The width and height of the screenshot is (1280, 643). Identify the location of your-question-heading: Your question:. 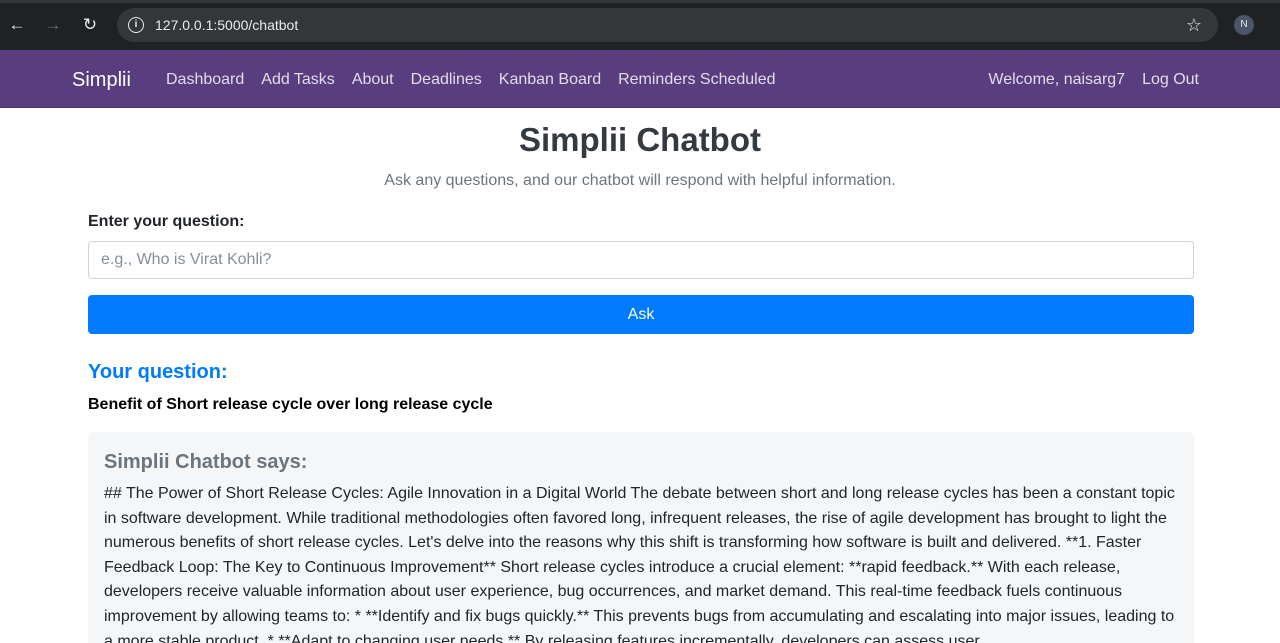
(158, 372).